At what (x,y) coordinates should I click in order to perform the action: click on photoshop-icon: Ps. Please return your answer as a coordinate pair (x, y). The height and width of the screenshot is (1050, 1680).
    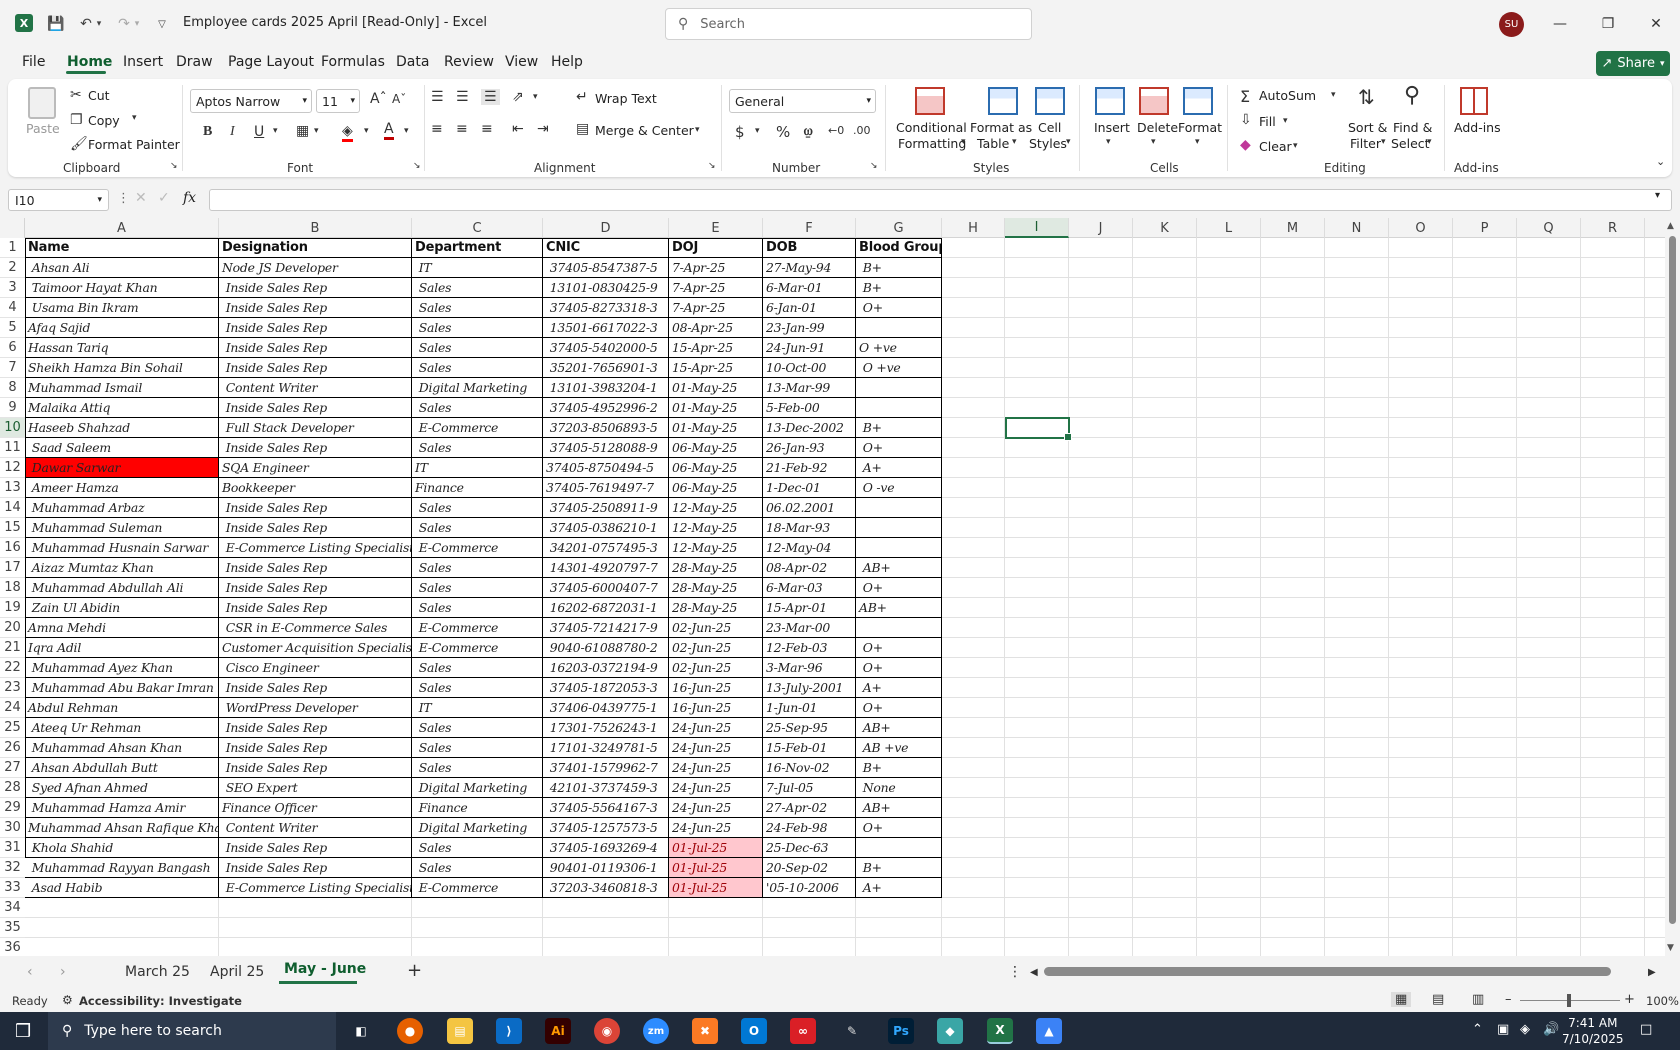
    Looking at the image, I should click on (901, 1031).